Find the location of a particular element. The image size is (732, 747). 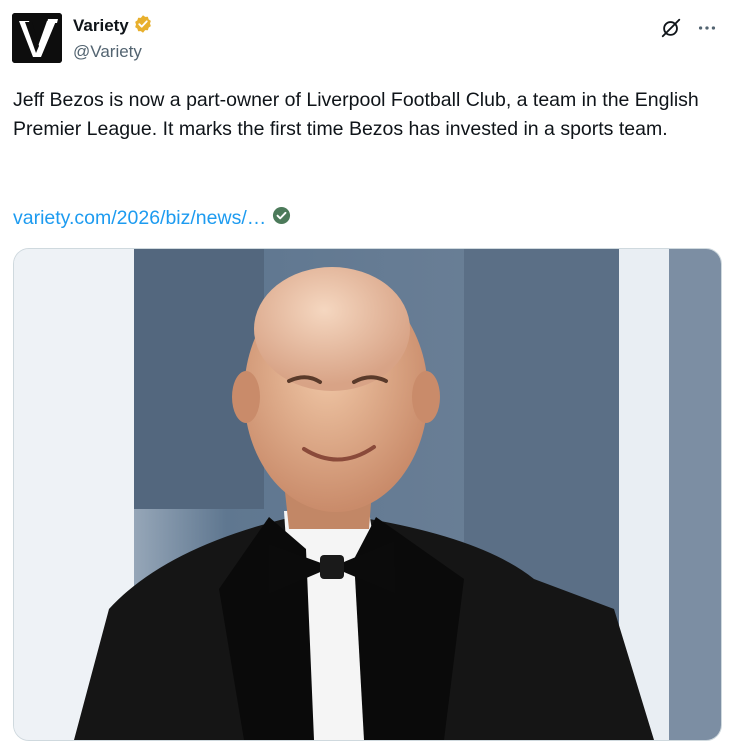

more-horizontal-icon is located at coordinates (707, 28).